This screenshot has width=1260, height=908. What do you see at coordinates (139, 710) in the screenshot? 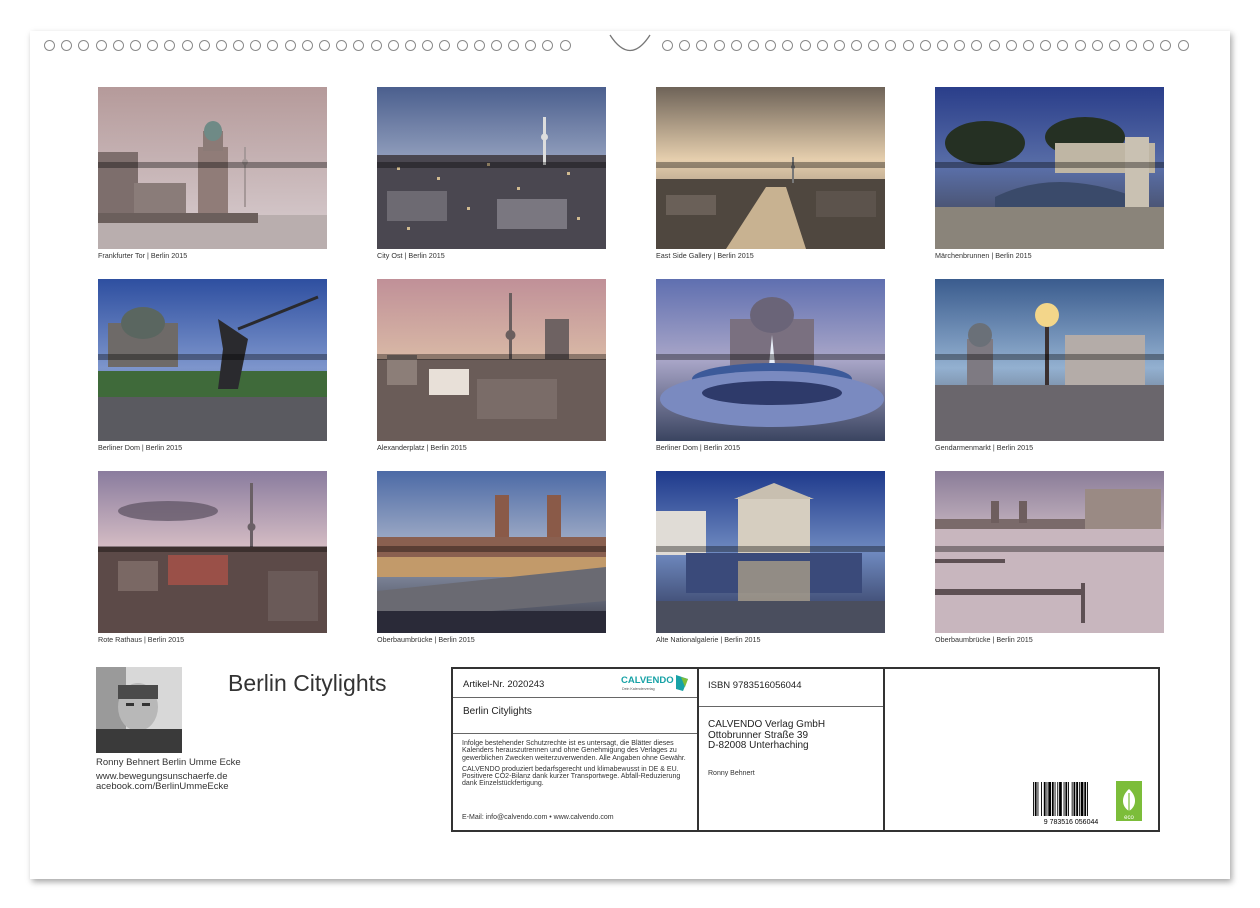
I see `author-portrait` at bounding box center [139, 710].